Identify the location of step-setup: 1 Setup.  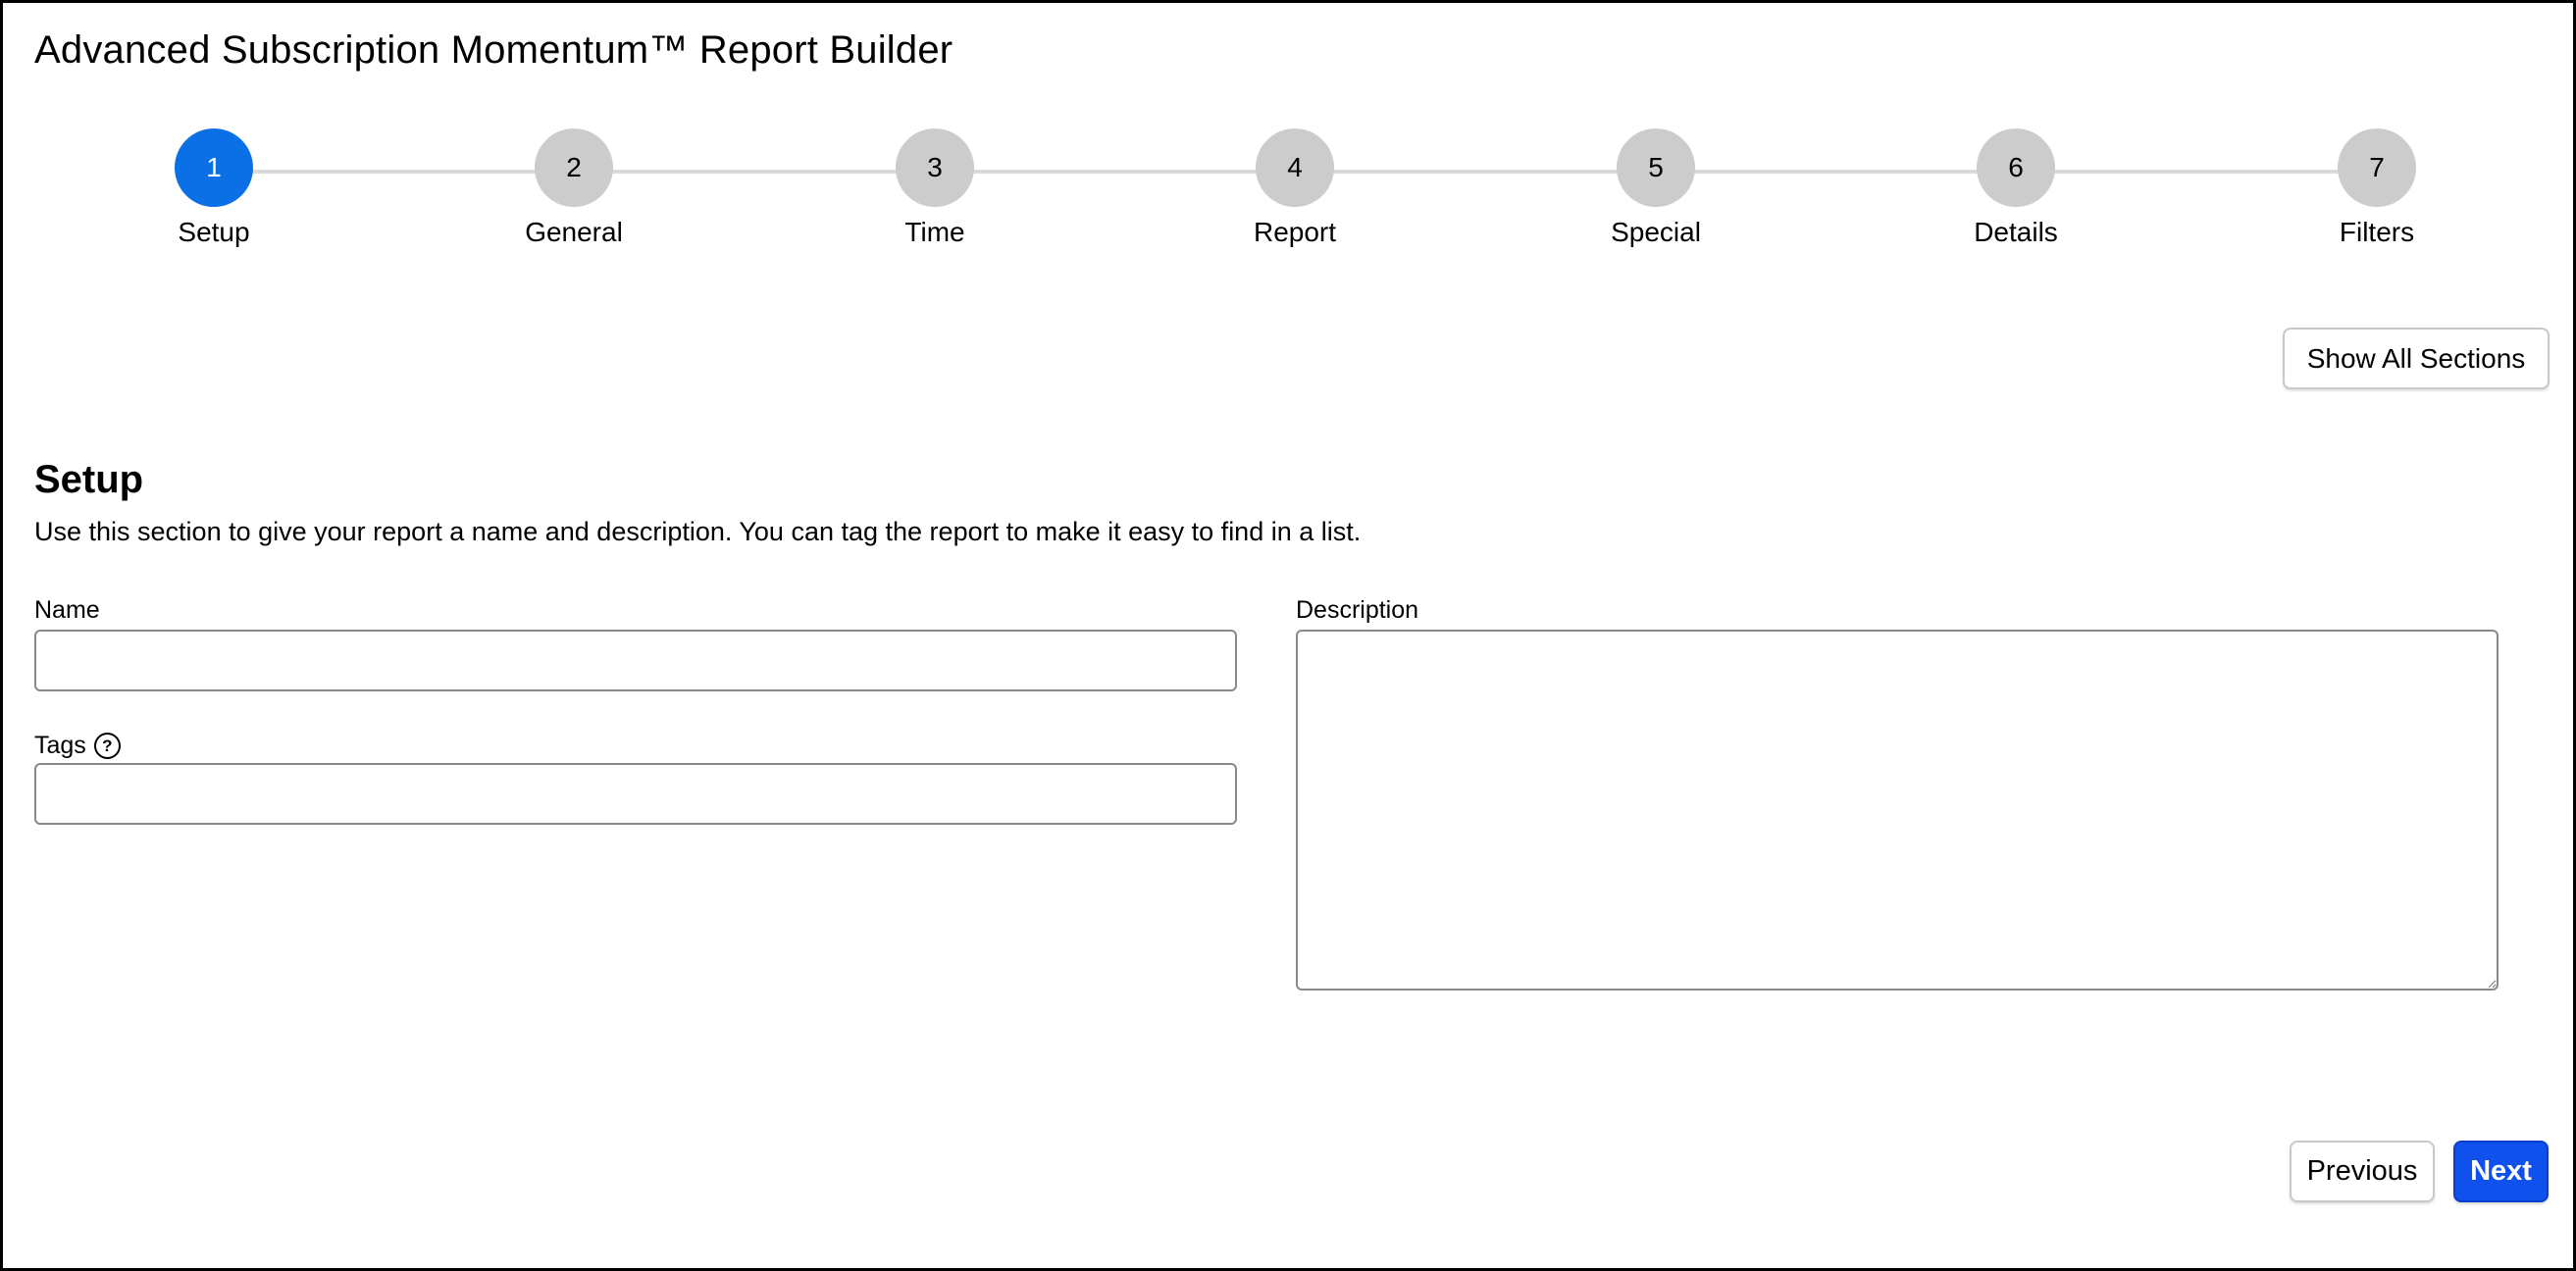
(214, 188).